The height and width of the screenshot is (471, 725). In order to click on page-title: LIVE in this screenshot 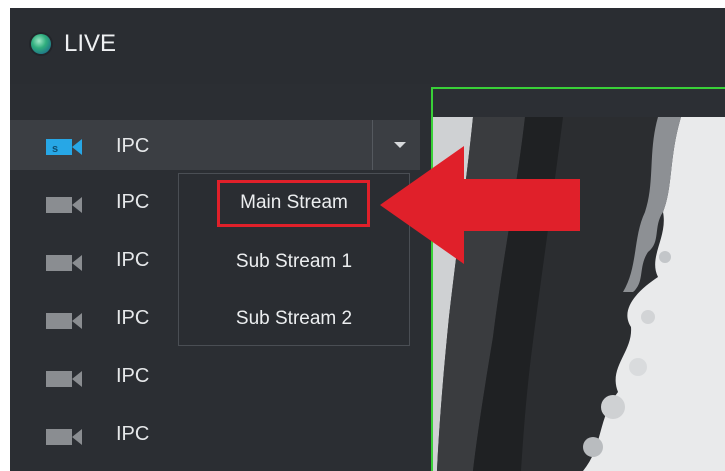, I will do `click(90, 43)`.